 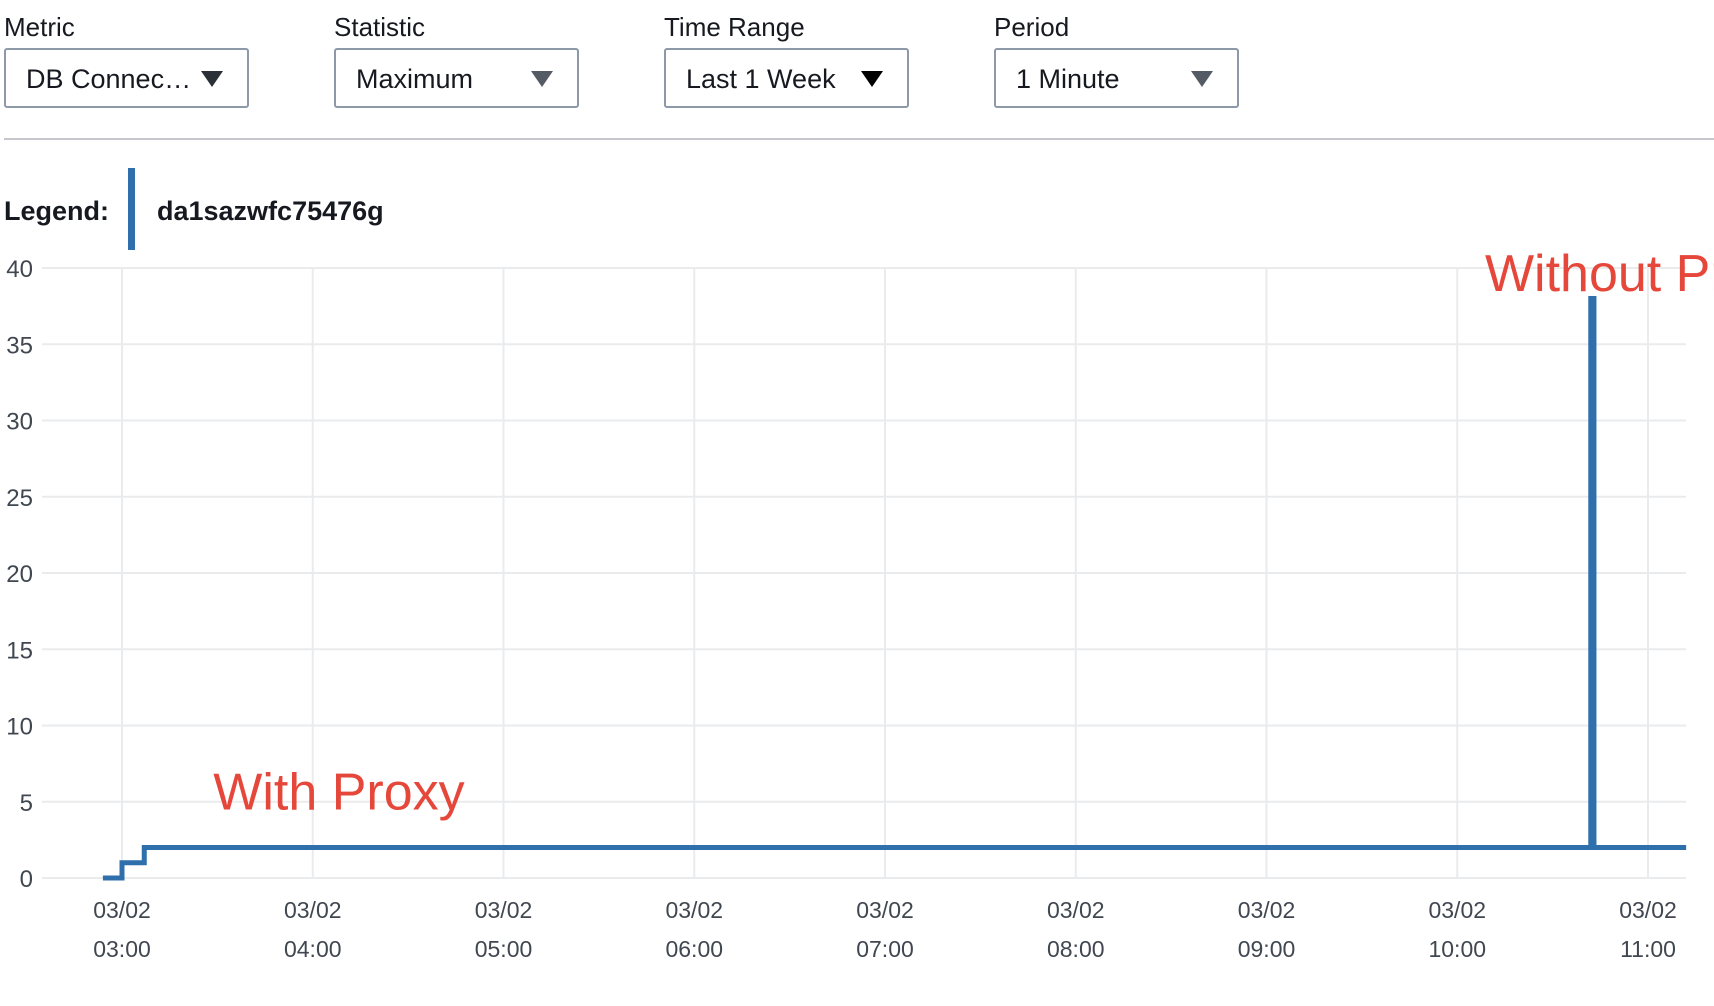 What do you see at coordinates (26, 803) in the screenshot?
I see `y-tick-label: 5` at bounding box center [26, 803].